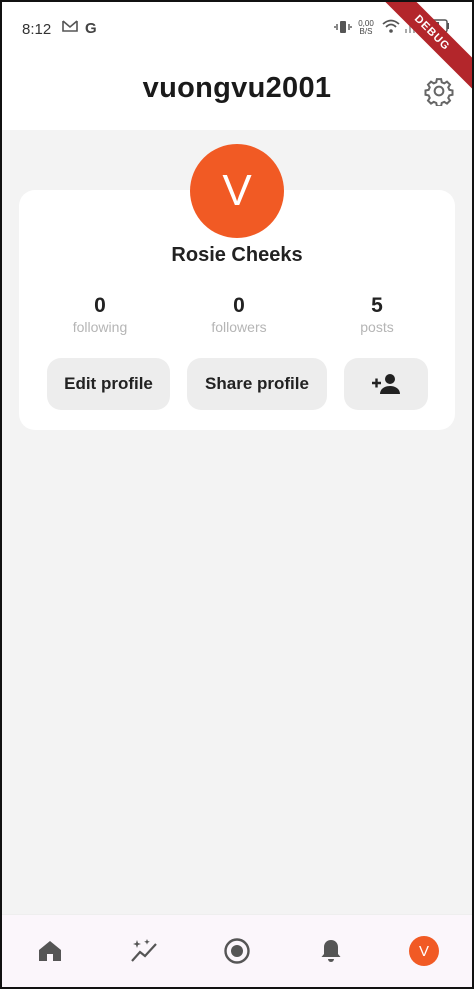 Image resolution: width=474 pixels, height=989 pixels. What do you see at coordinates (108, 384) in the screenshot?
I see `edit-profile-button: Edit profile` at bounding box center [108, 384].